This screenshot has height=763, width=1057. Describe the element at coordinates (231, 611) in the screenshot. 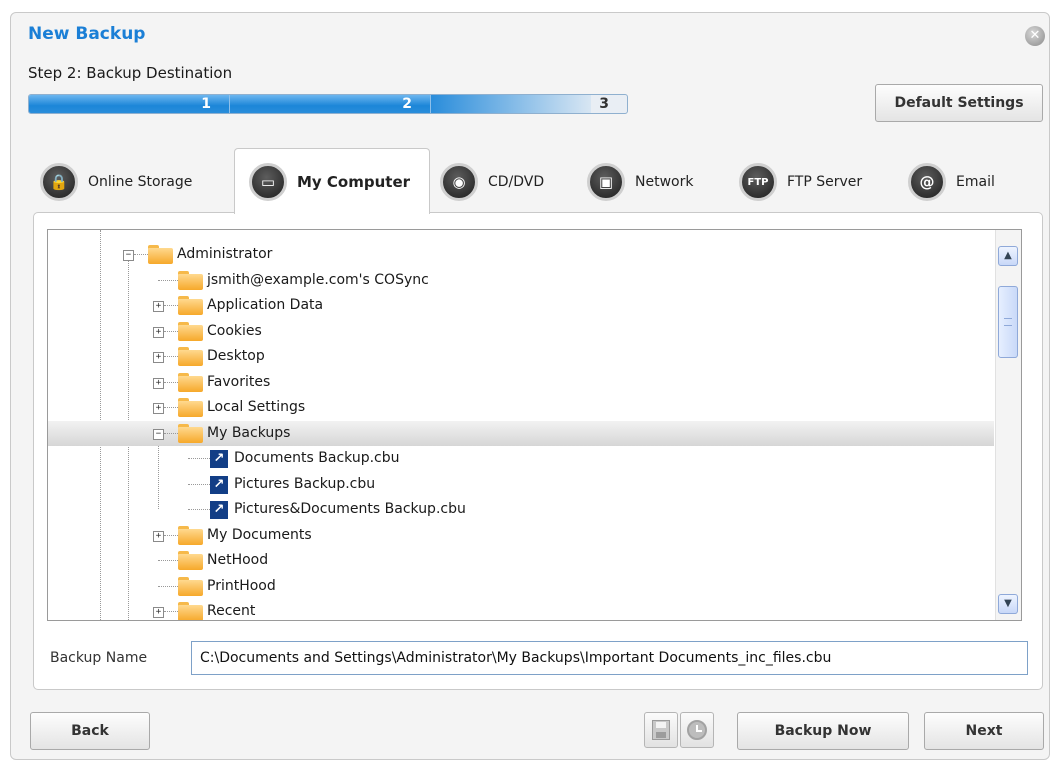

I see `tree-item-label: Recent` at that location.